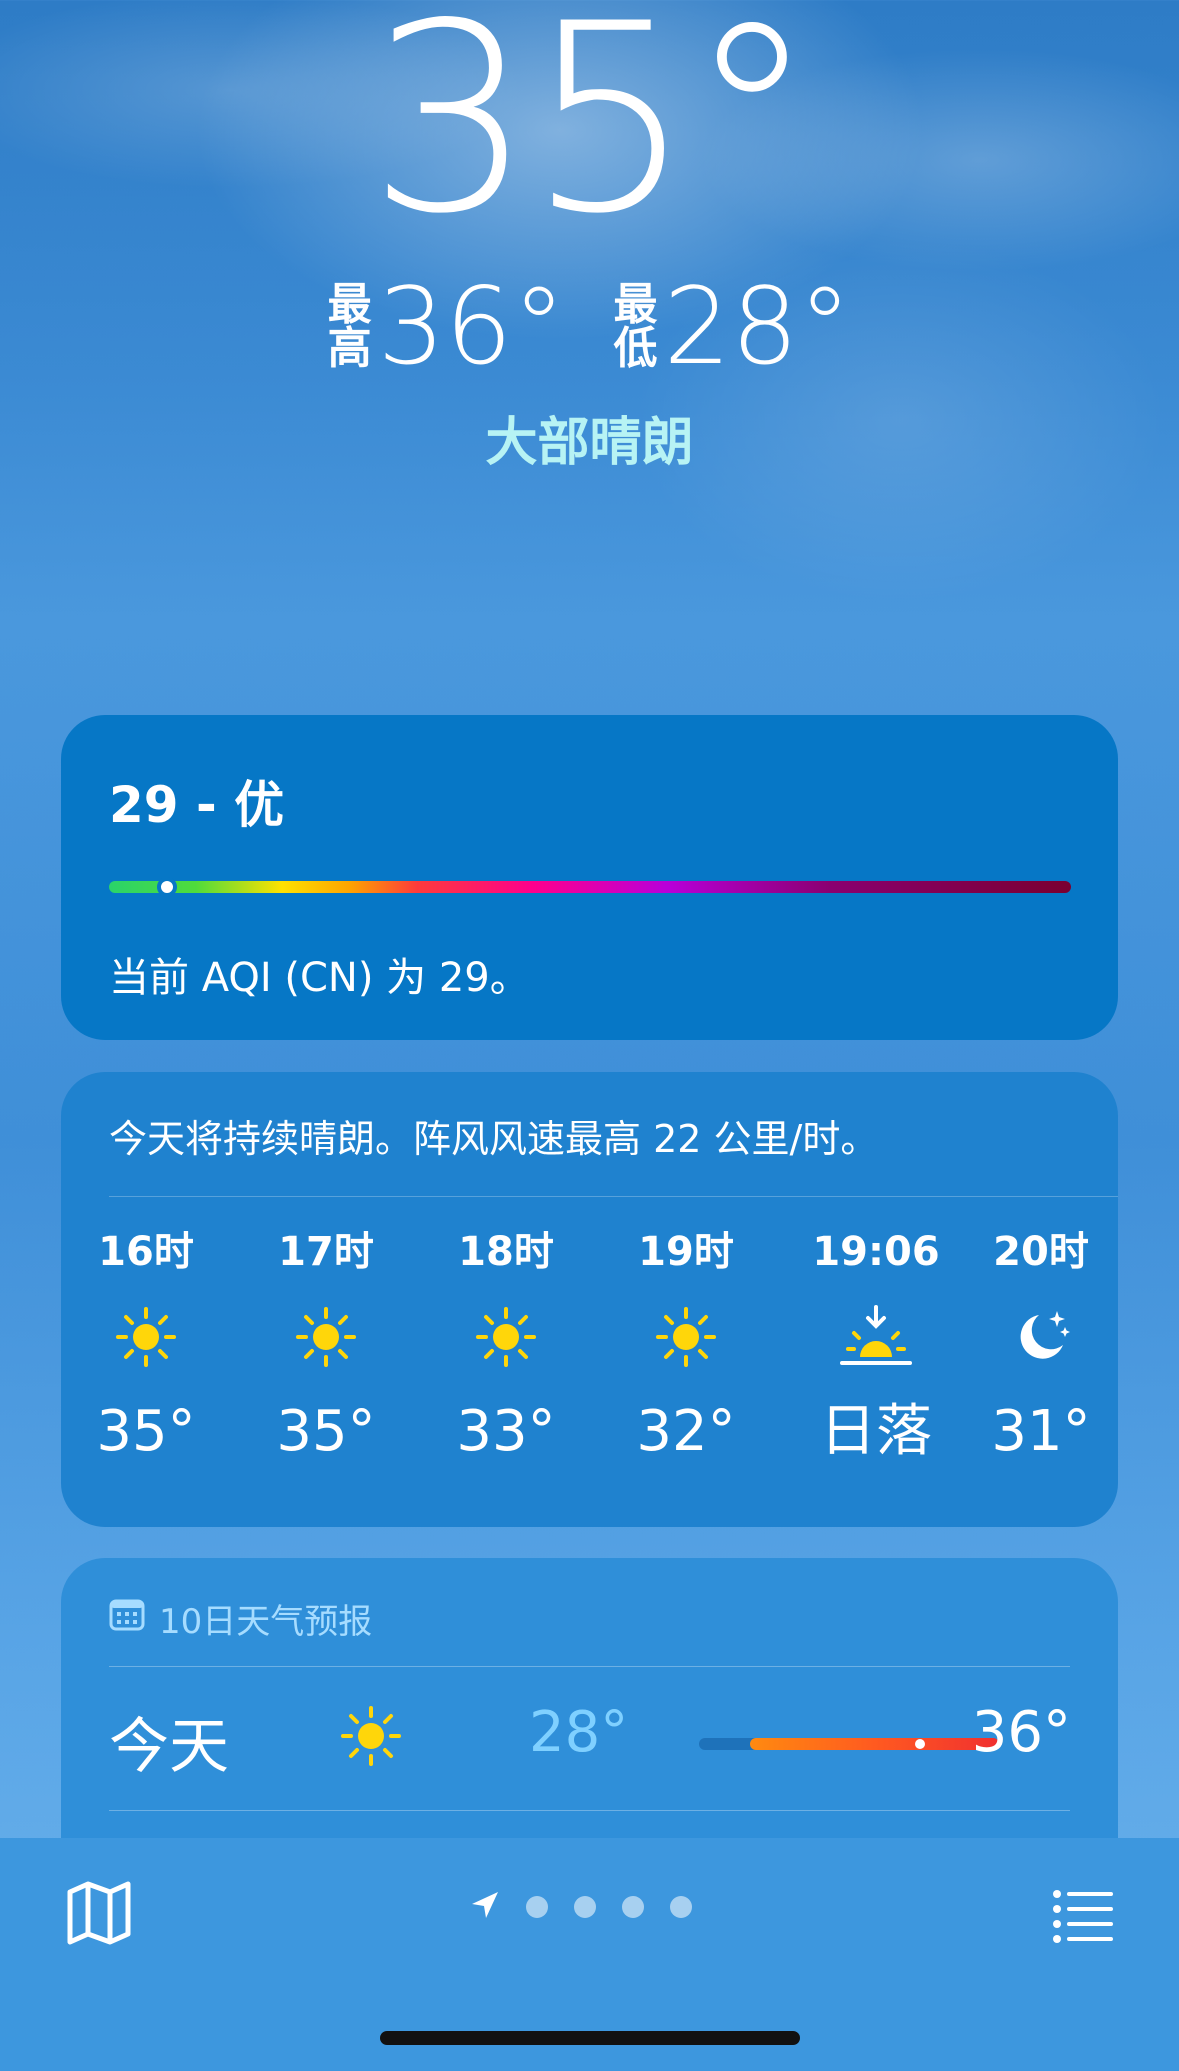  Describe the element at coordinates (876, 1337) in the screenshot. I see `sunset-icon` at that location.